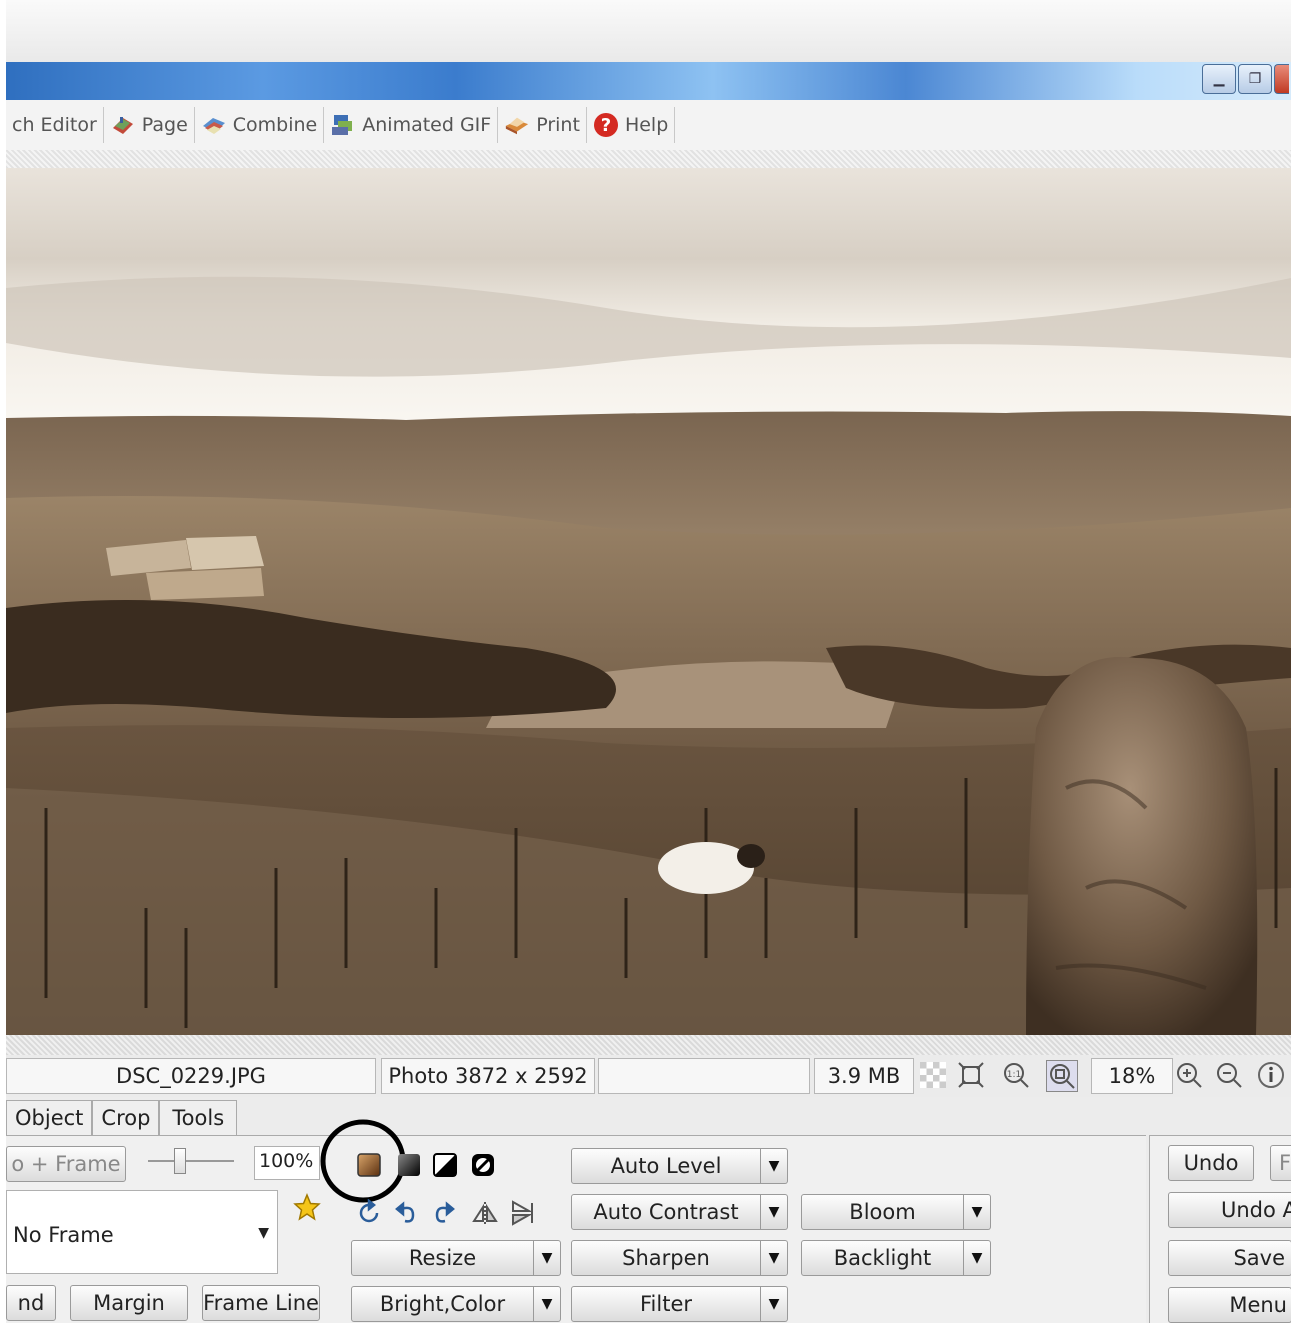  What do you see at coordinates (648, 31) in the screenshot?
I see `desktop-area` at bounding box center [648, 31].